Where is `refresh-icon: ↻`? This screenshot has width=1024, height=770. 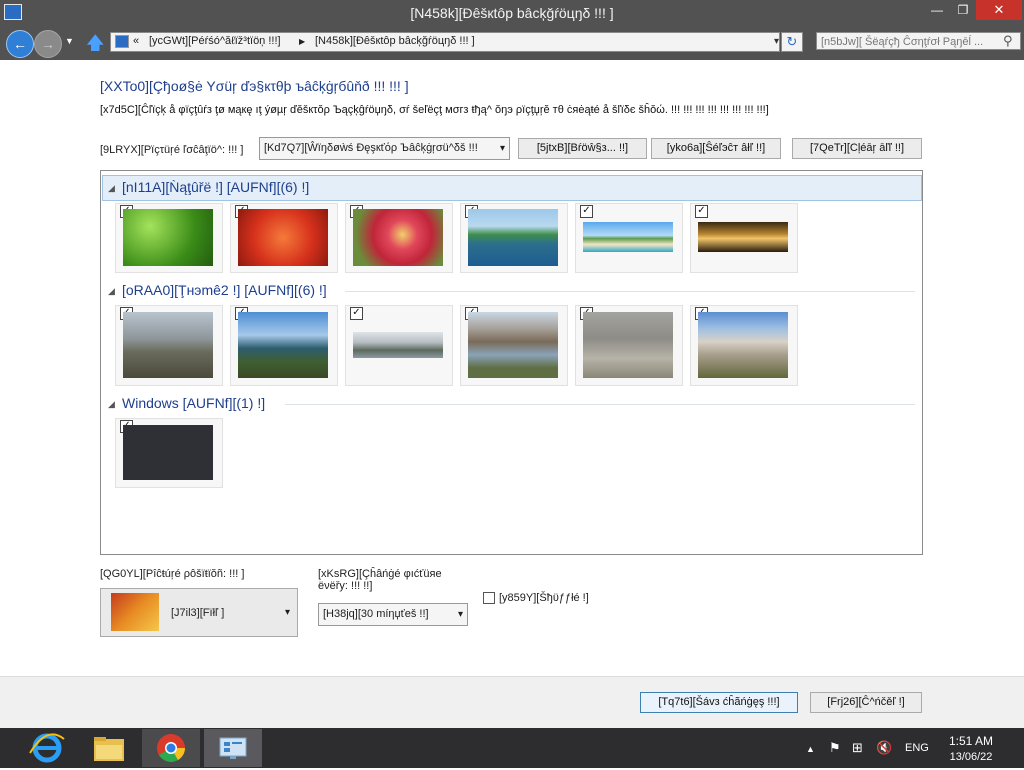 refresh-icon: ↻ is located at coordinates (792, 41).